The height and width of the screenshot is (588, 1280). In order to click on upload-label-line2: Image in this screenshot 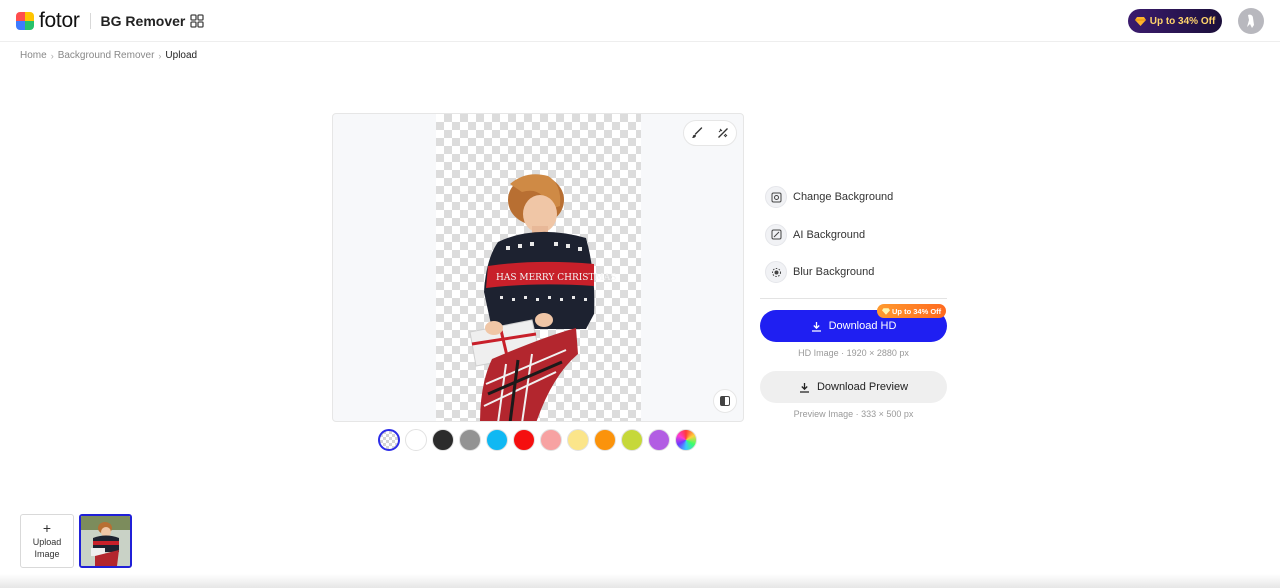, I will do `click(47, 554)`.